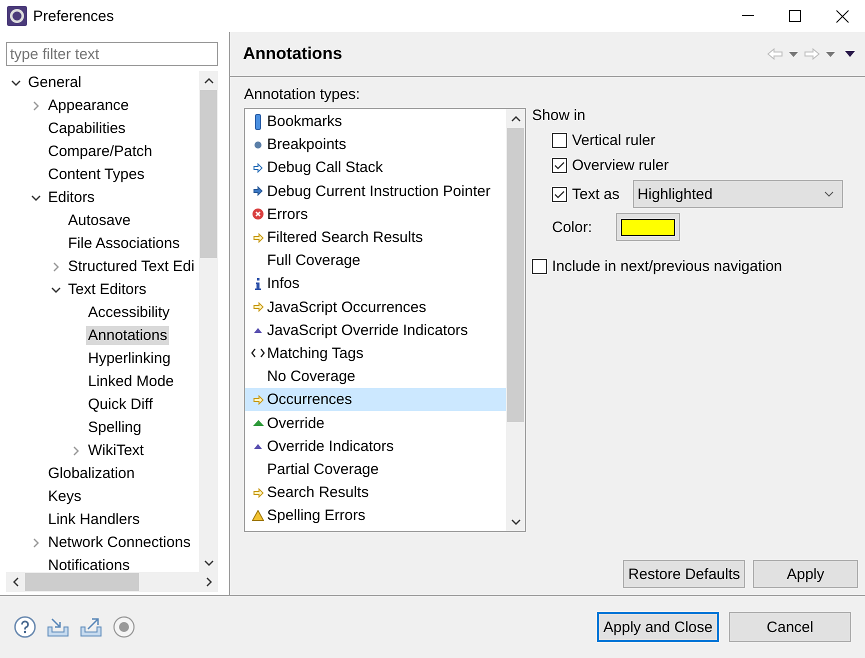 This screenshot has height=658, width=865. I want to click on tree-item: General, so click(55, 82).